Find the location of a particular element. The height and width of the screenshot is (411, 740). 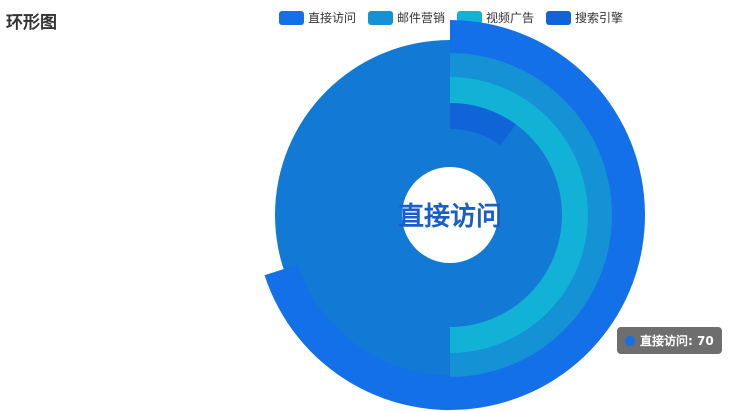

tooltip-marker is located at coordinates (630, 340).